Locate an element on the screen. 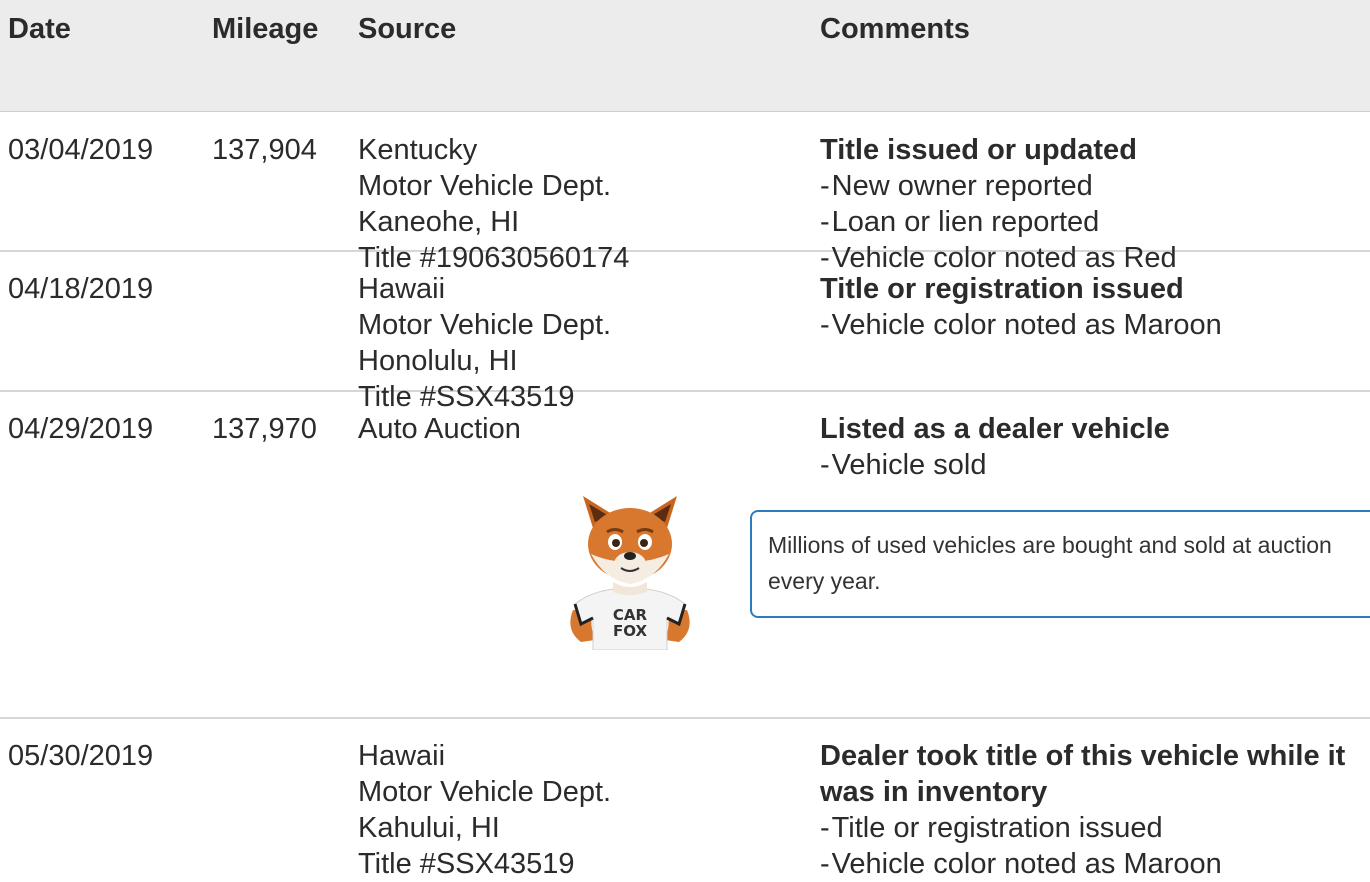 The width and height of the screenshot is (1370, 882). header-mileage: Mileage is located at coordinates (265, 29).